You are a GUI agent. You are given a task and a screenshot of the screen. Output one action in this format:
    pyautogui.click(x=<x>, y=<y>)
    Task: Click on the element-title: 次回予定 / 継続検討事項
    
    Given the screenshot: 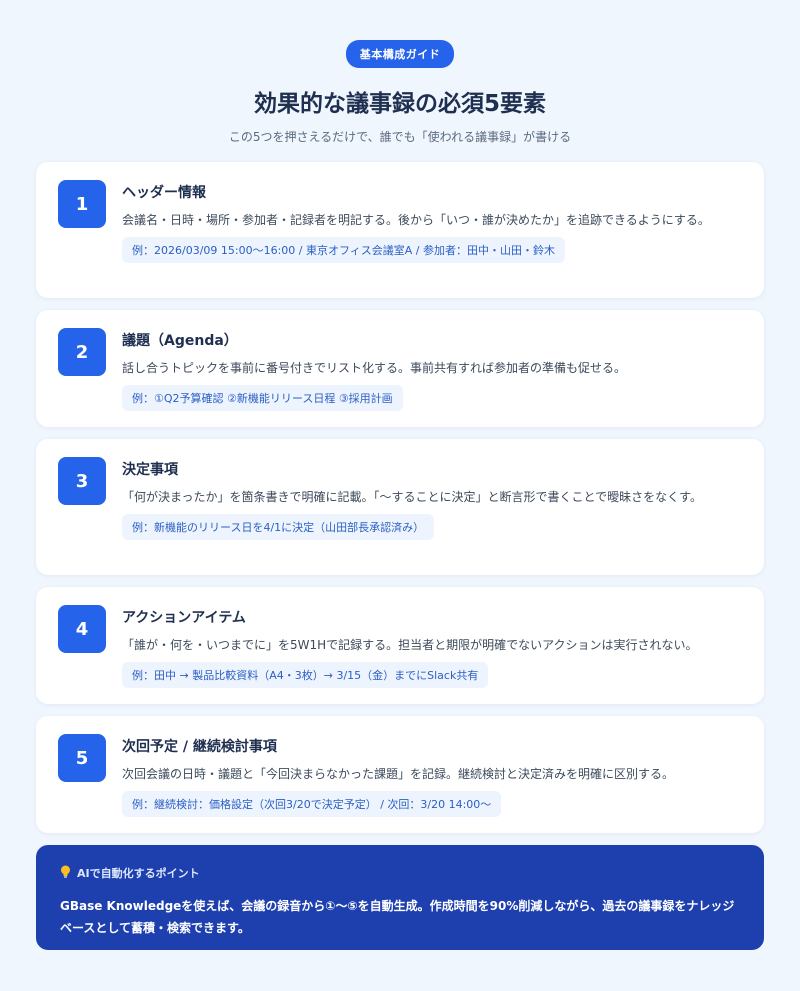 What is the action you would take?
    pyautogui.click(x=199, y=747)
    